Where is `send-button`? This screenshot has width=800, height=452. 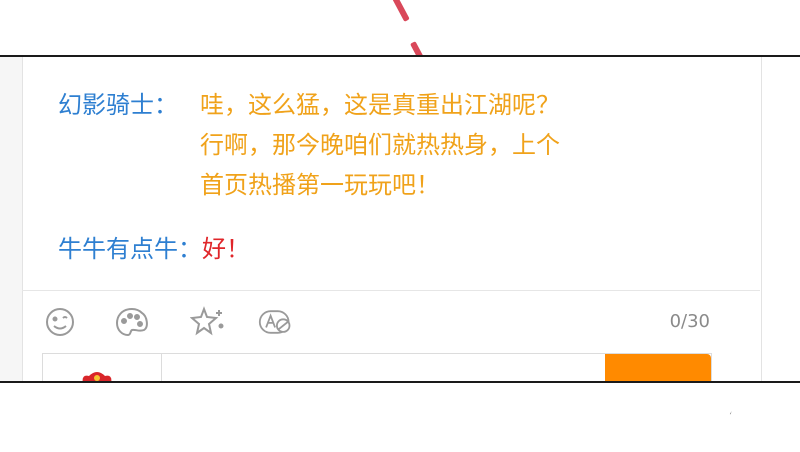 send-button is located at coordinates (658, 367).